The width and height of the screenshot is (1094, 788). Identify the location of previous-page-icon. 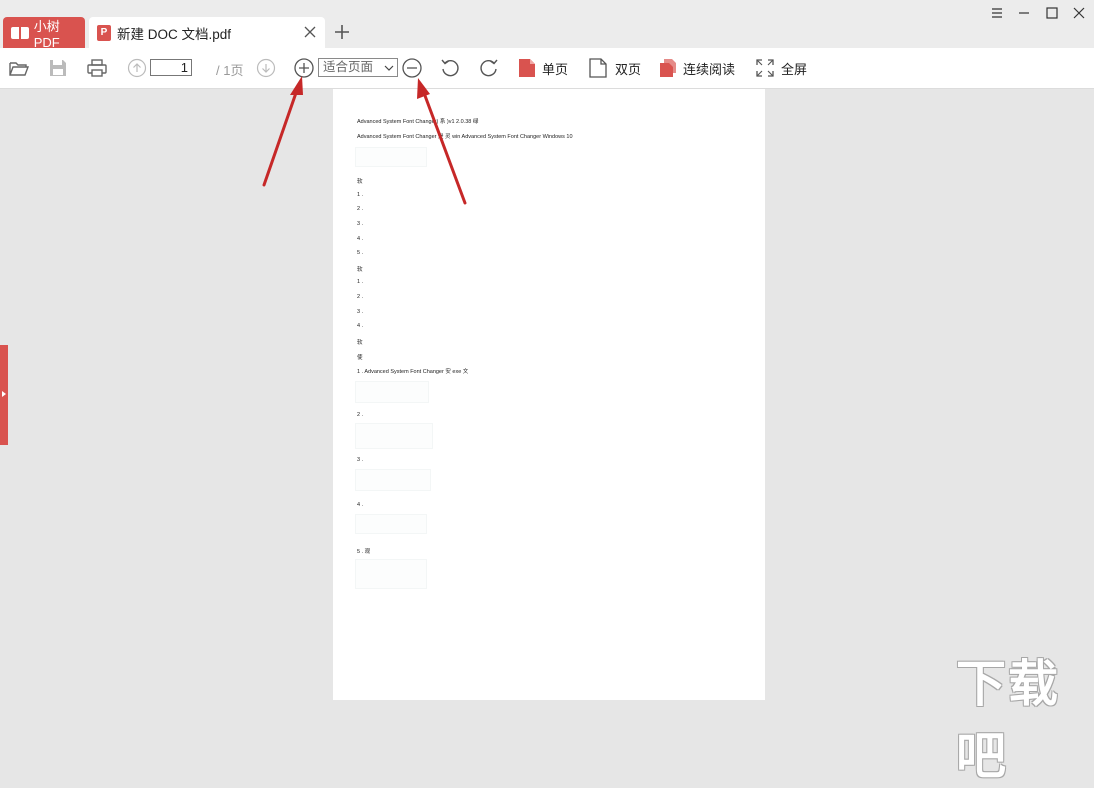
(137, 68).